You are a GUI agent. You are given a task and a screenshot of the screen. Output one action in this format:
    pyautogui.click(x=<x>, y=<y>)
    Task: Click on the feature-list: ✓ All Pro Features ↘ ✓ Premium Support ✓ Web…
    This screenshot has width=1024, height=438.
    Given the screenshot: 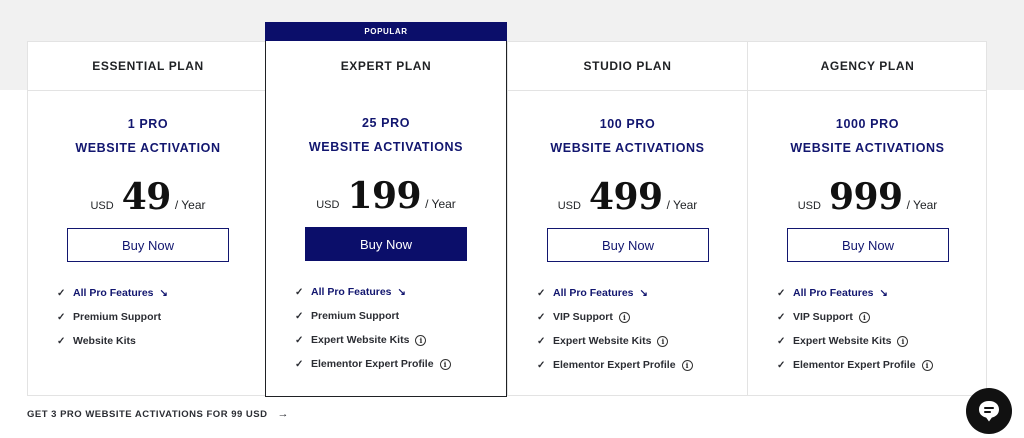 What is the action you would take?
    pyautogui.click(x=112, y=317)
    